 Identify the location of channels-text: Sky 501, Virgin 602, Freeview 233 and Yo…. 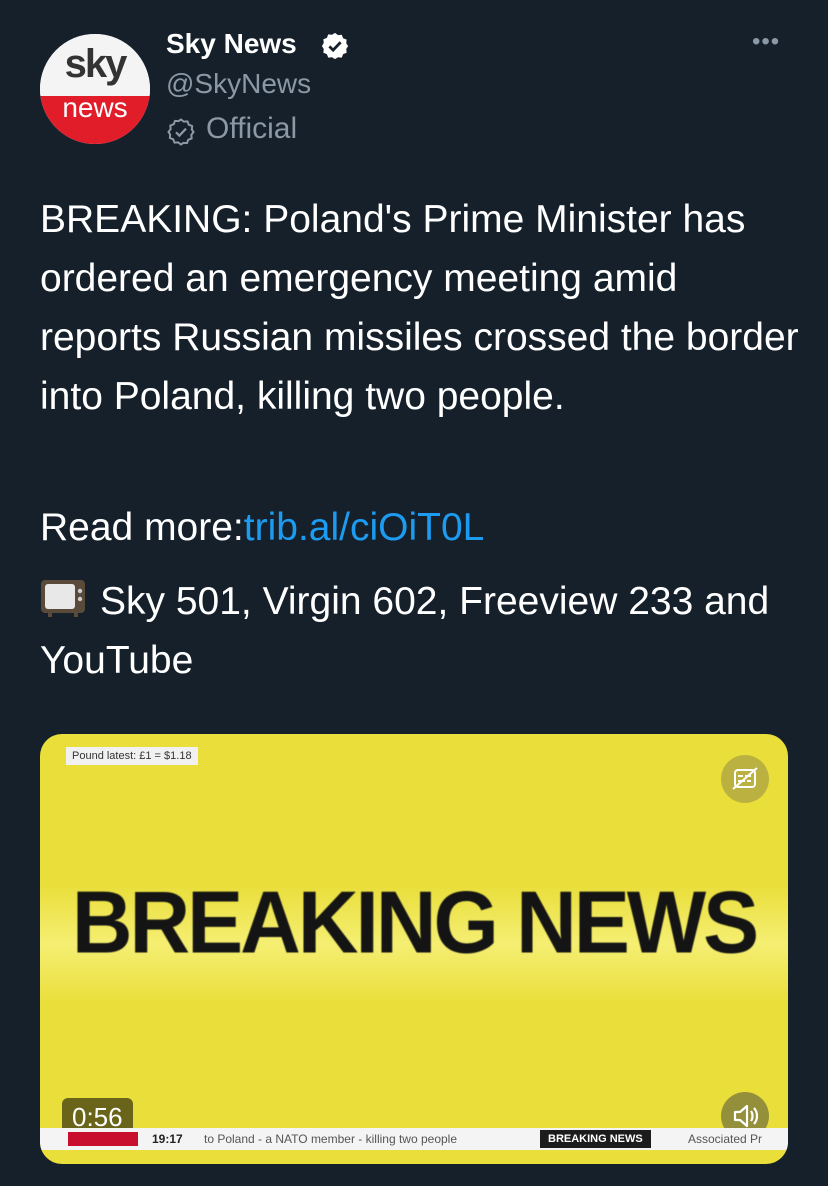
(405, 631).